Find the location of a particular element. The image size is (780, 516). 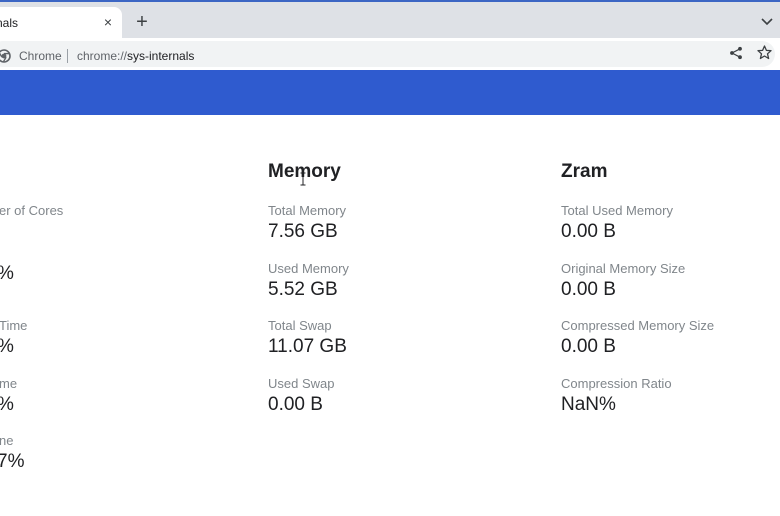

memory-item-used-swap: Used Swap 0.00 B is located at coordinates (301, 395).